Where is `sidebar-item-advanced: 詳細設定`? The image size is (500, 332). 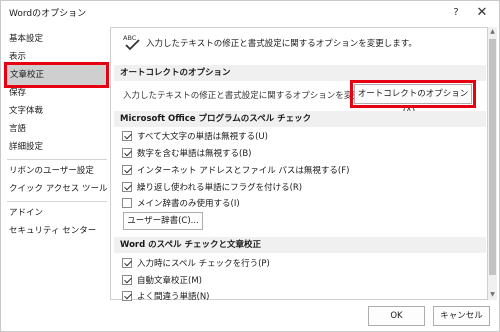
sidebar-item-advanced: 詳細設定 is located at coordinates (26, 147).